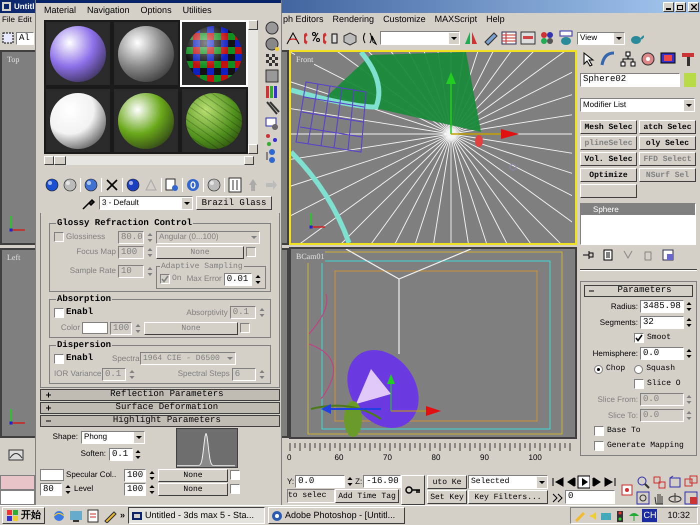  I want to click on align-icon, so click(490, 38).